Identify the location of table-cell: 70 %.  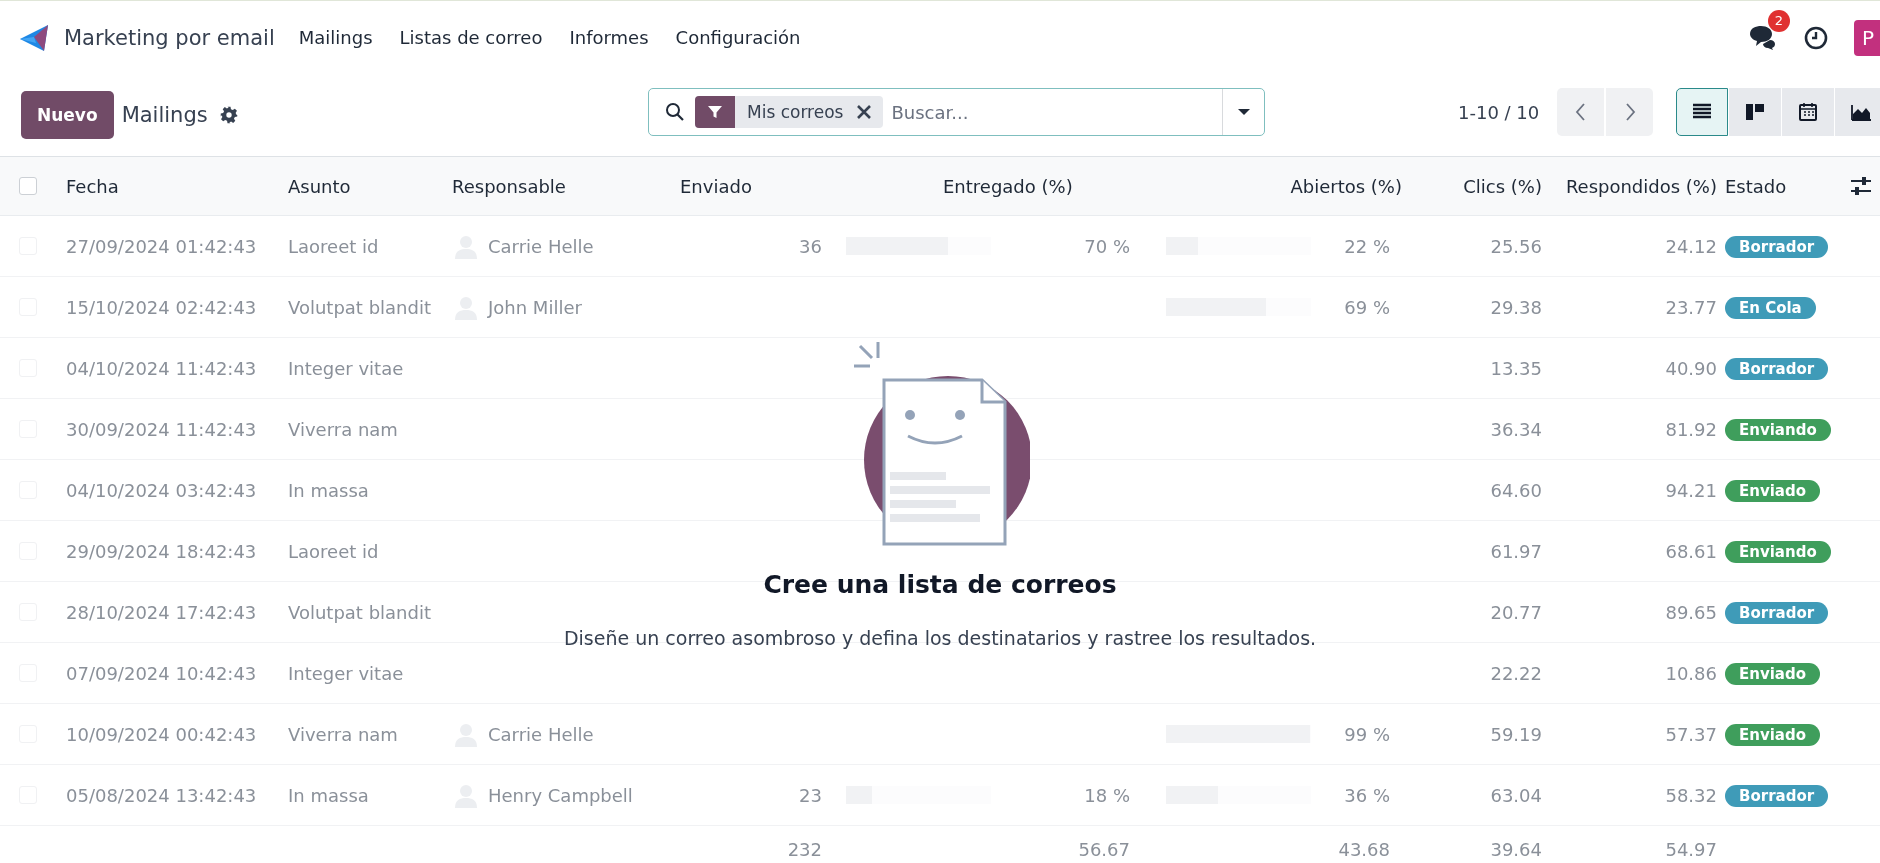
(1107, 246).